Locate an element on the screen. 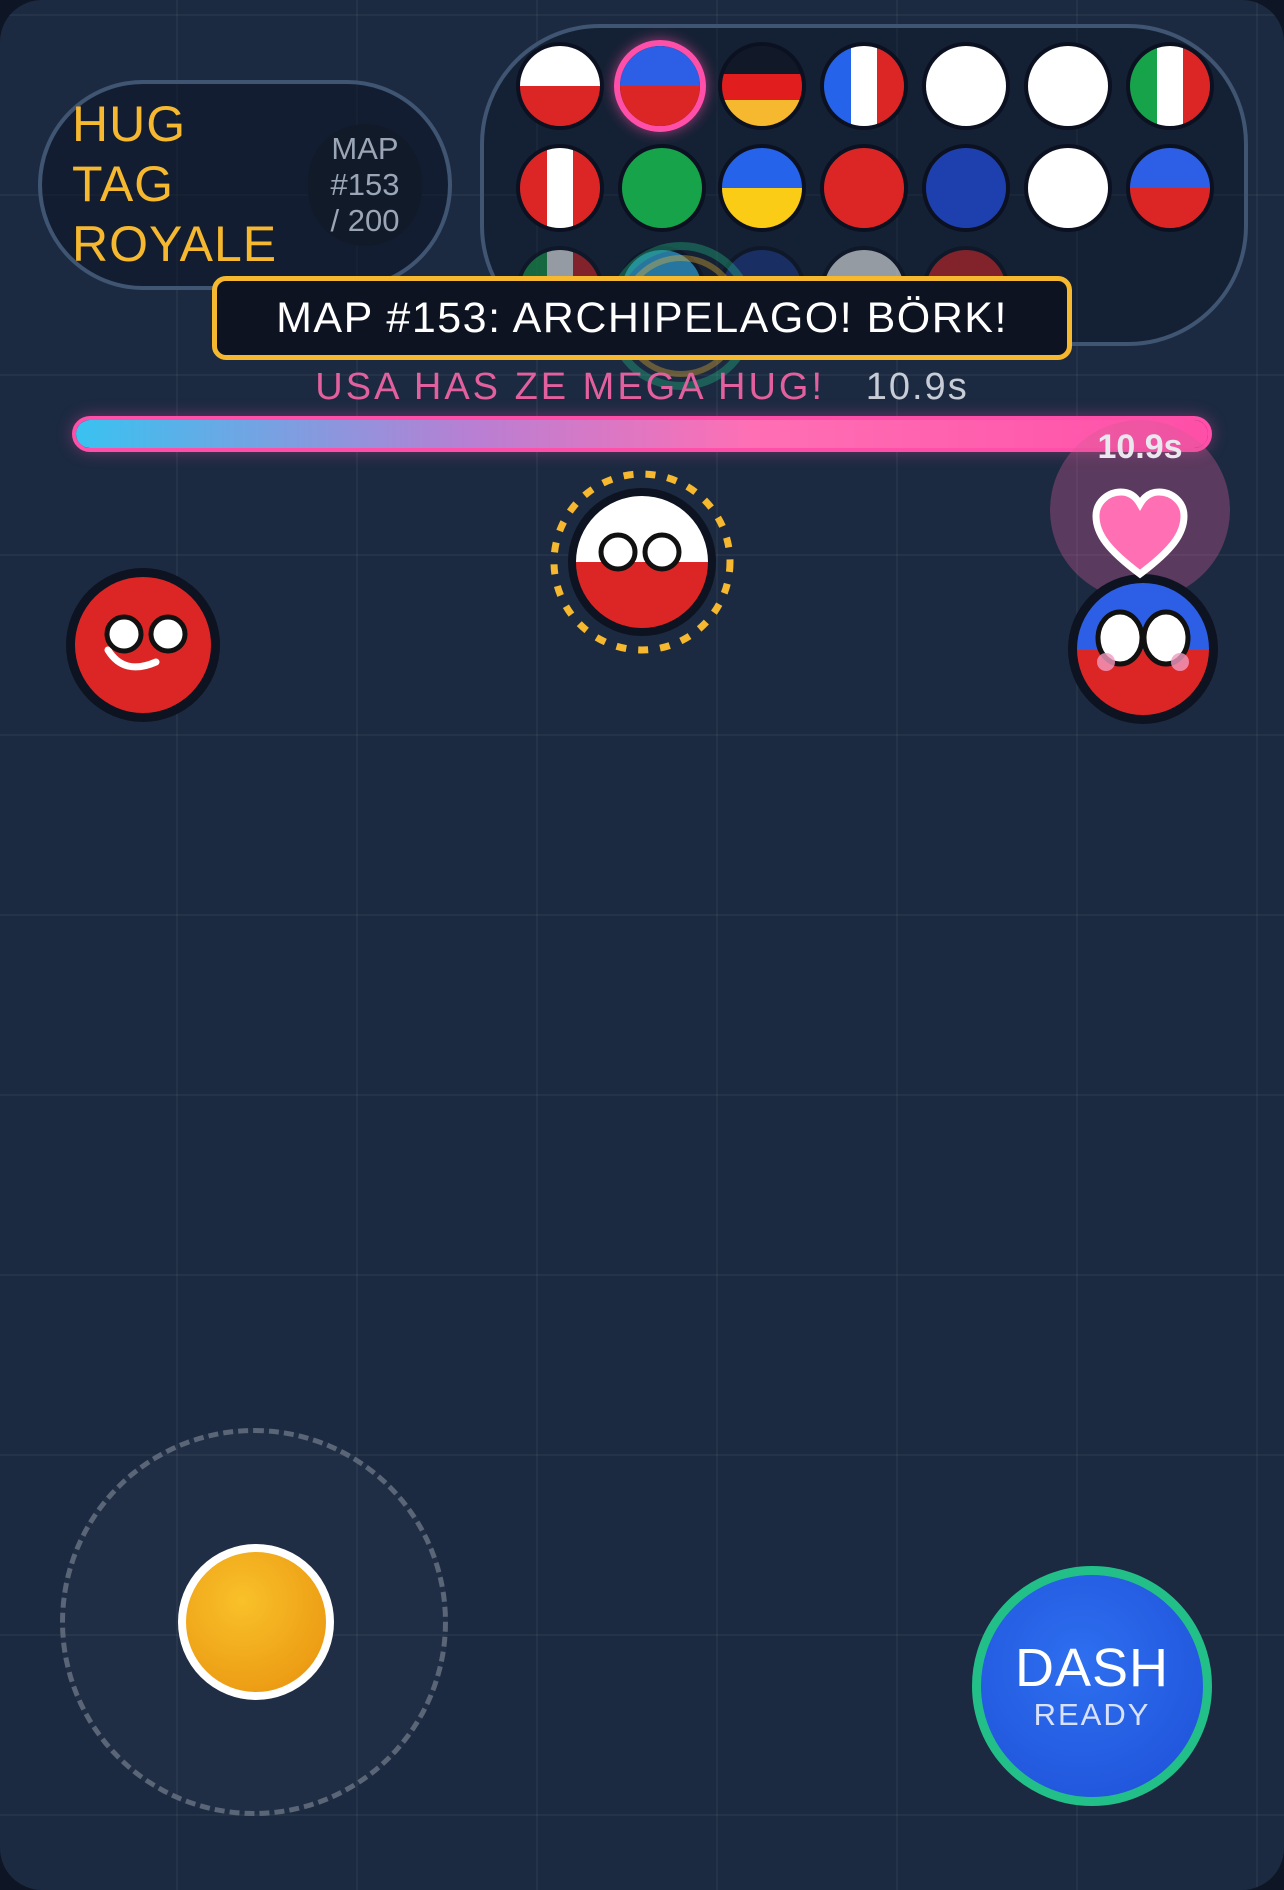 The height and width of the screenshot is (1890, 1284). npc-haiti-ball is located at coordinates (1143, 649).